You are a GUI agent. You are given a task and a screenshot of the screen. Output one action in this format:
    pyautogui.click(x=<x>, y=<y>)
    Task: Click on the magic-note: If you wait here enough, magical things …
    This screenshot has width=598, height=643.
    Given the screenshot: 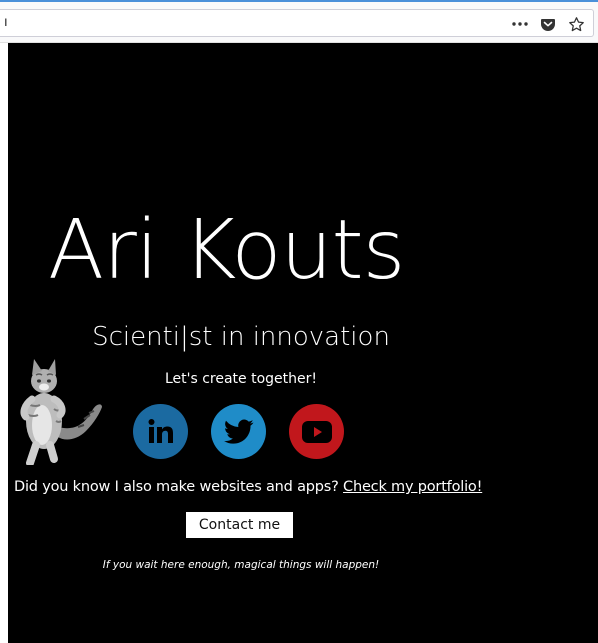 What is the action you would take?
    pyautogui.click(x=241, y=565)
    